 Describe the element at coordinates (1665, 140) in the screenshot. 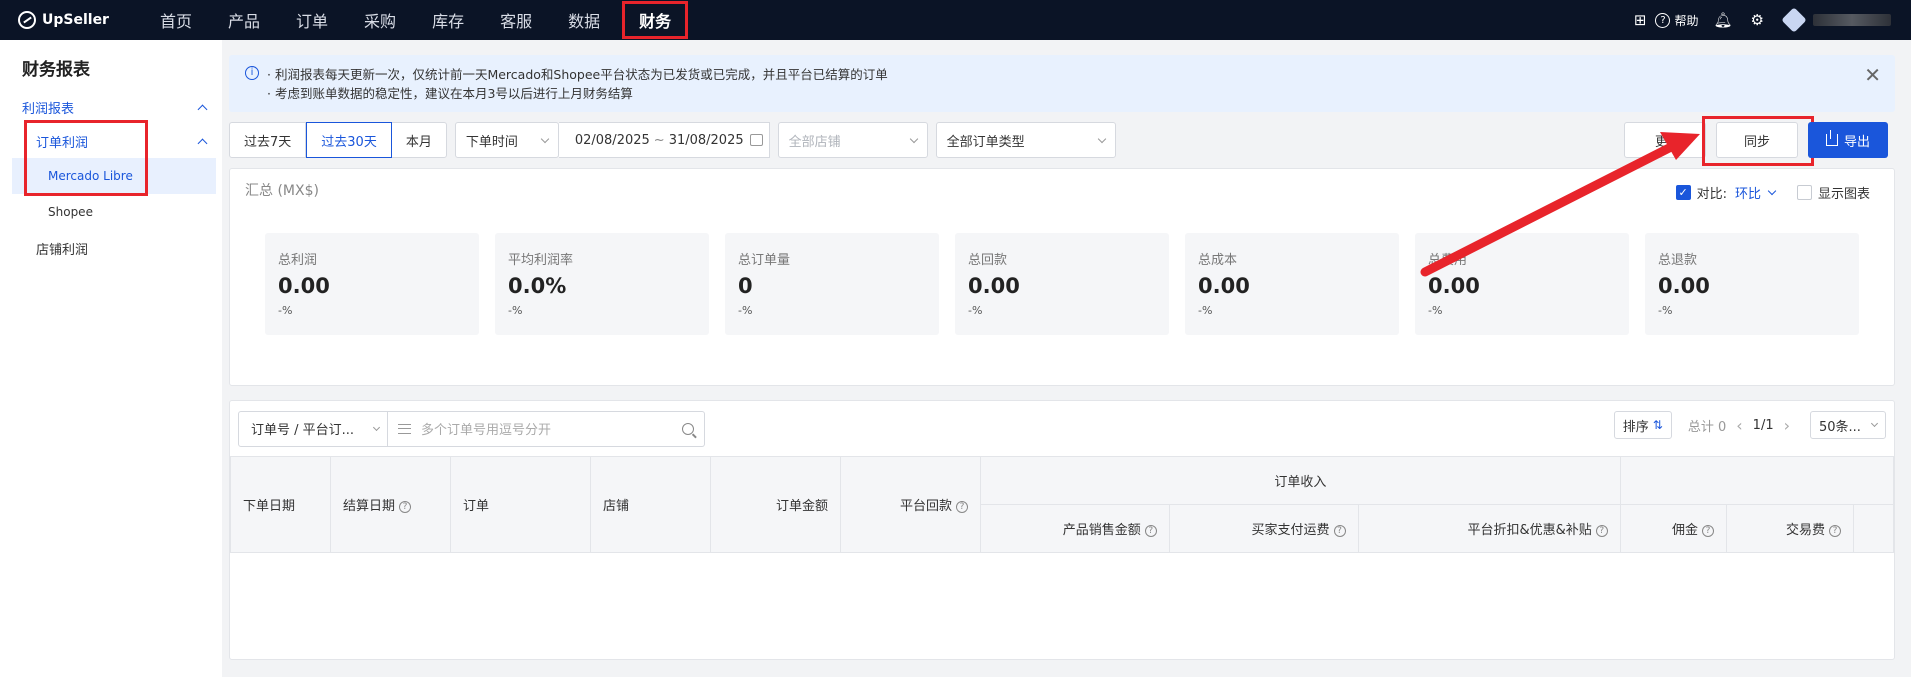

I see `more-button: 更多` at that location.